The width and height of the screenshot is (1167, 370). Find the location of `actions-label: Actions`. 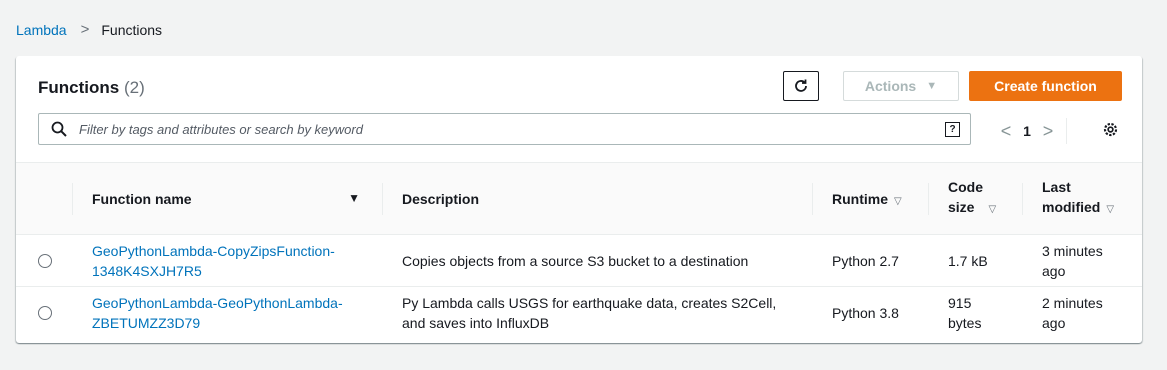

actions-label: Actions is located at coordinates (890, 86).